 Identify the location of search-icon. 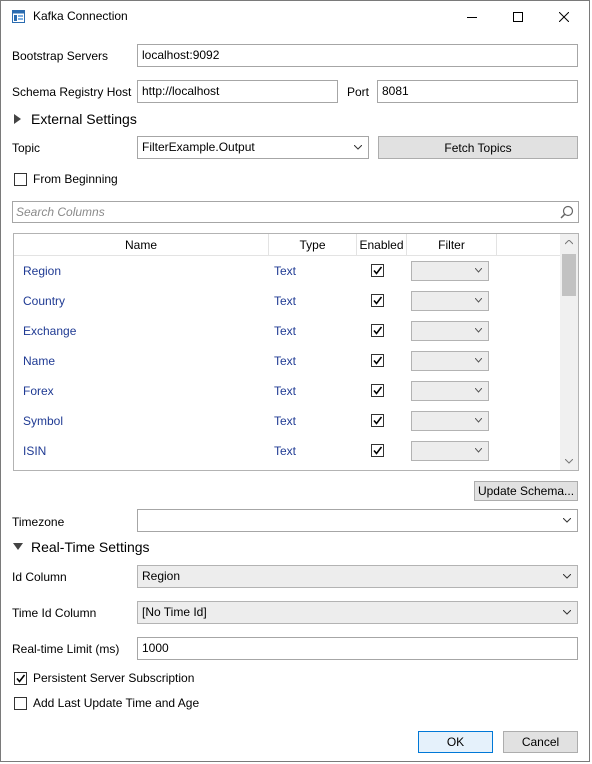
(567, 212).